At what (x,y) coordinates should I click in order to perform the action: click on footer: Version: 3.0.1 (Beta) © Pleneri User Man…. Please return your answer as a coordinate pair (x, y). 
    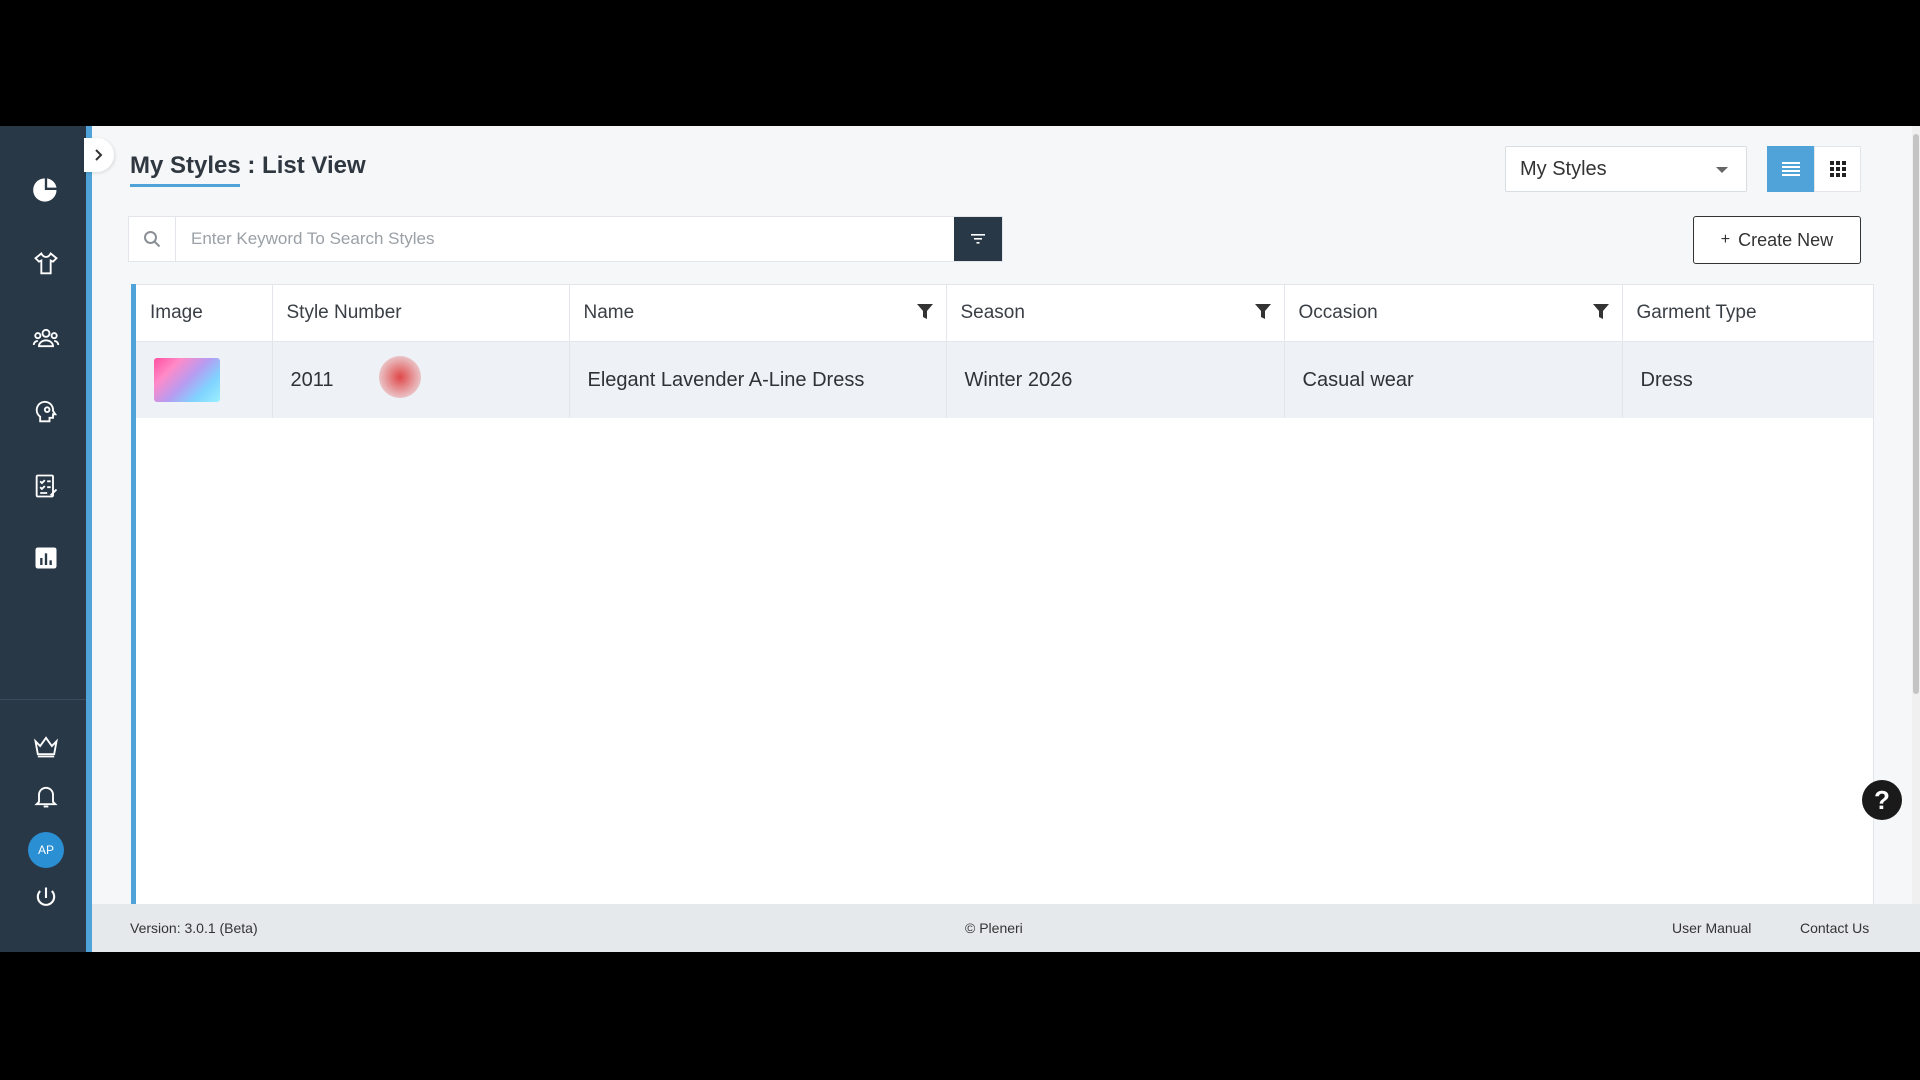
    Looking at the image, I should click on (1006, 928).